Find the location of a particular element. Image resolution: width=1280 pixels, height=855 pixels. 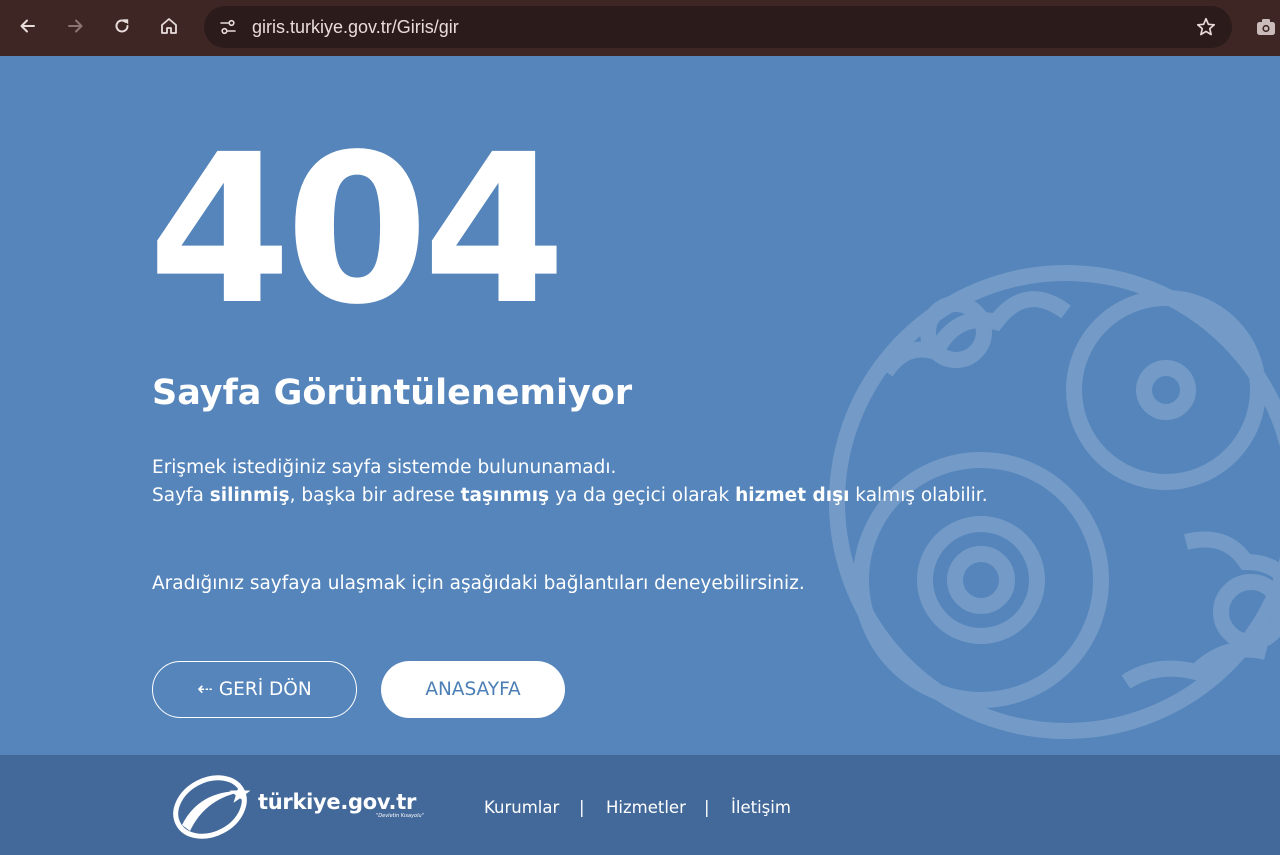

arrow-left-icon is located at coordinates (27, 26).